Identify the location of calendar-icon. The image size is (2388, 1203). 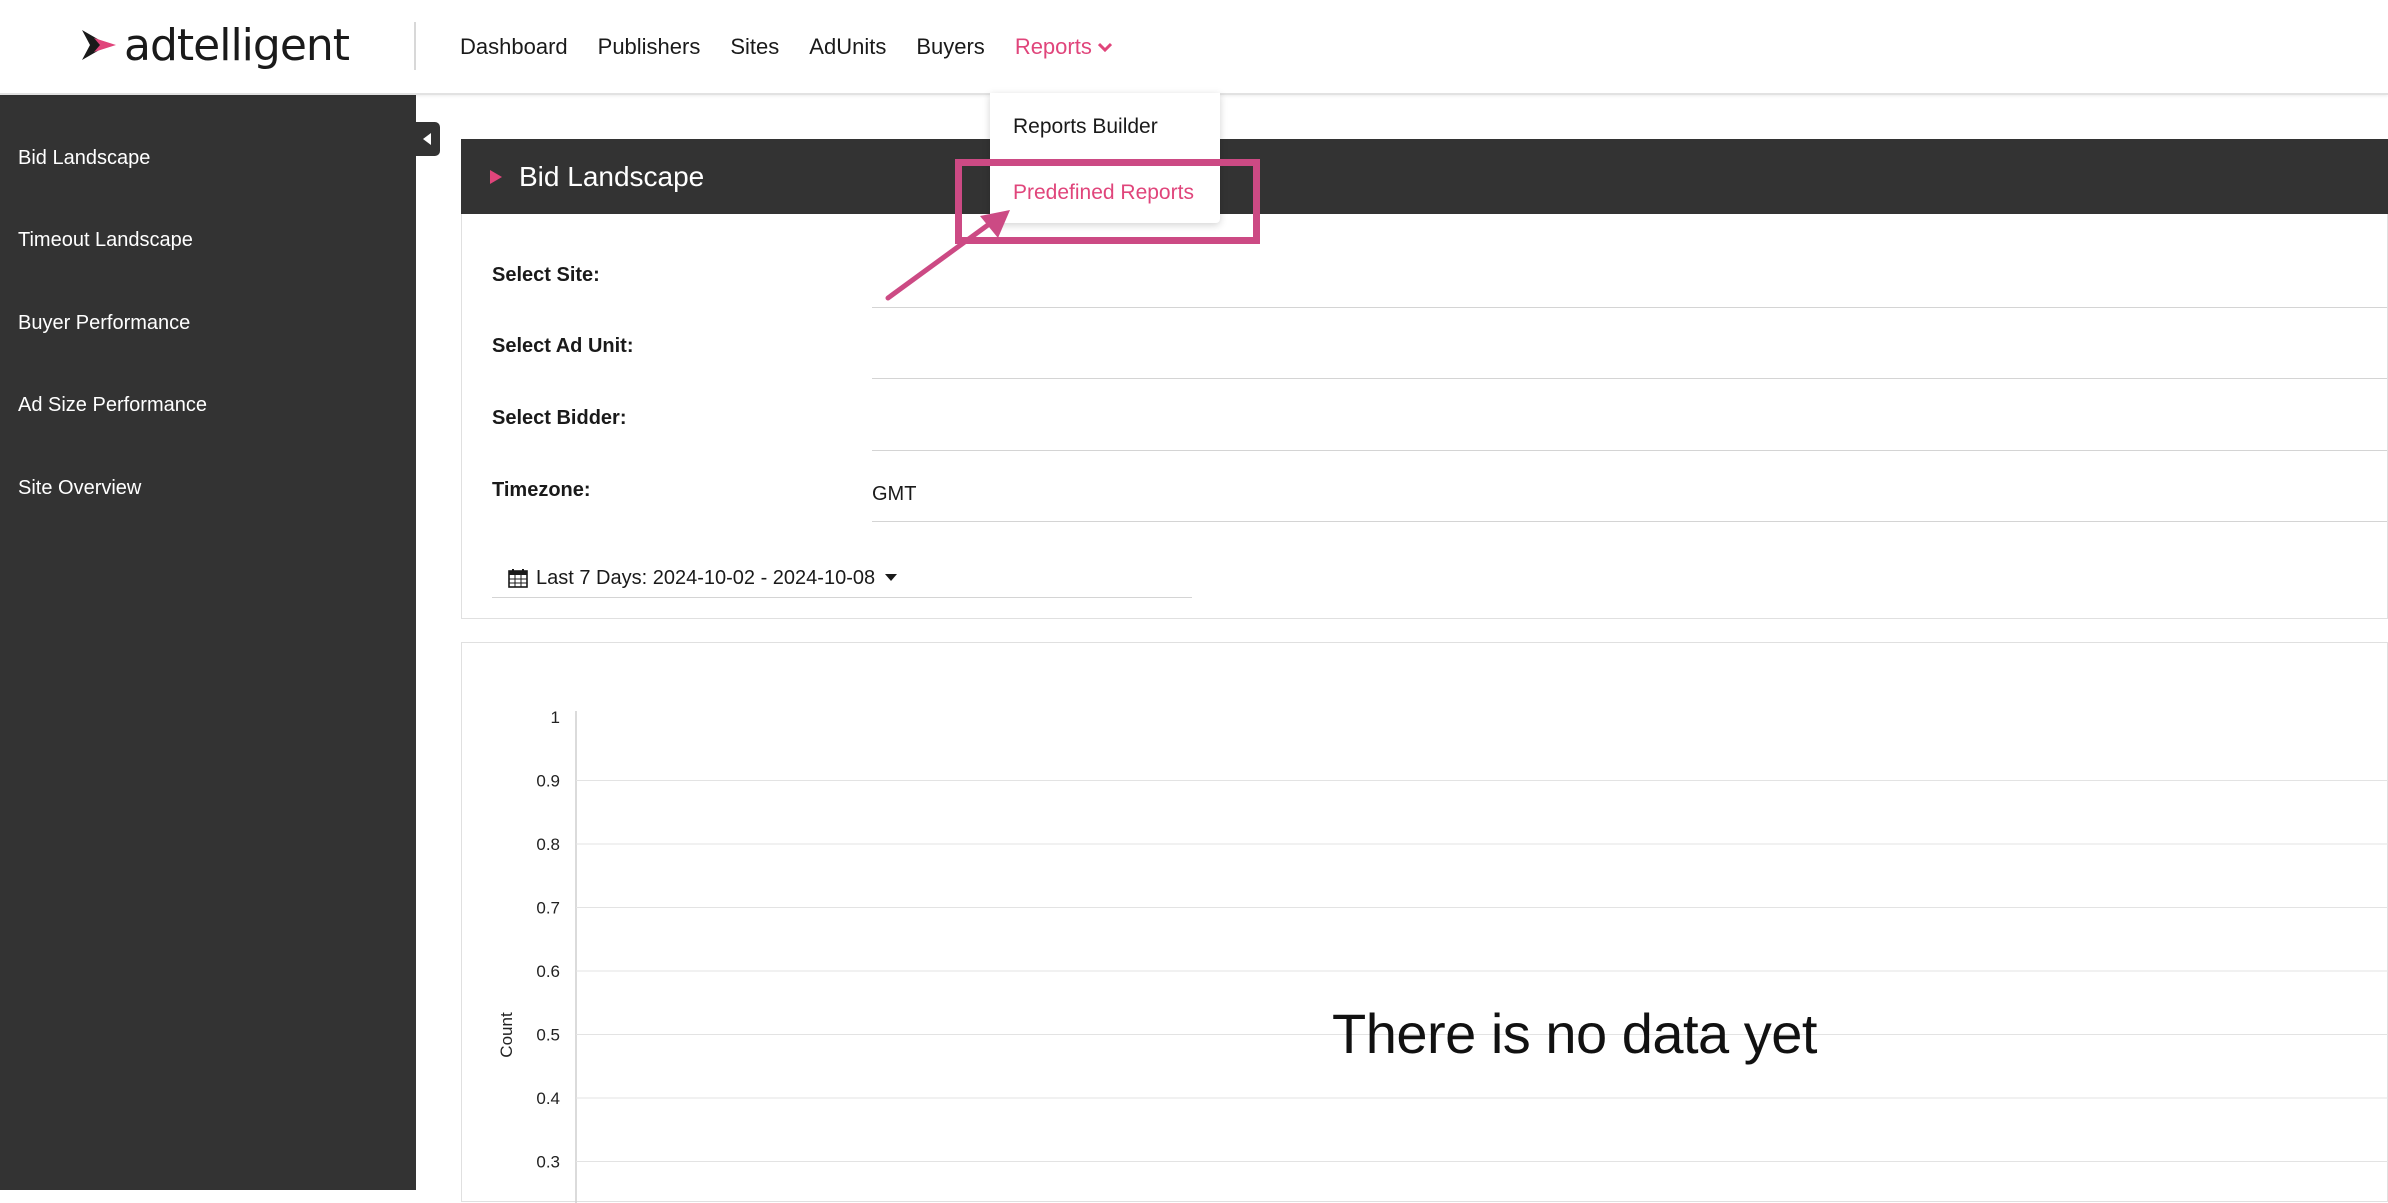
(518, 578).